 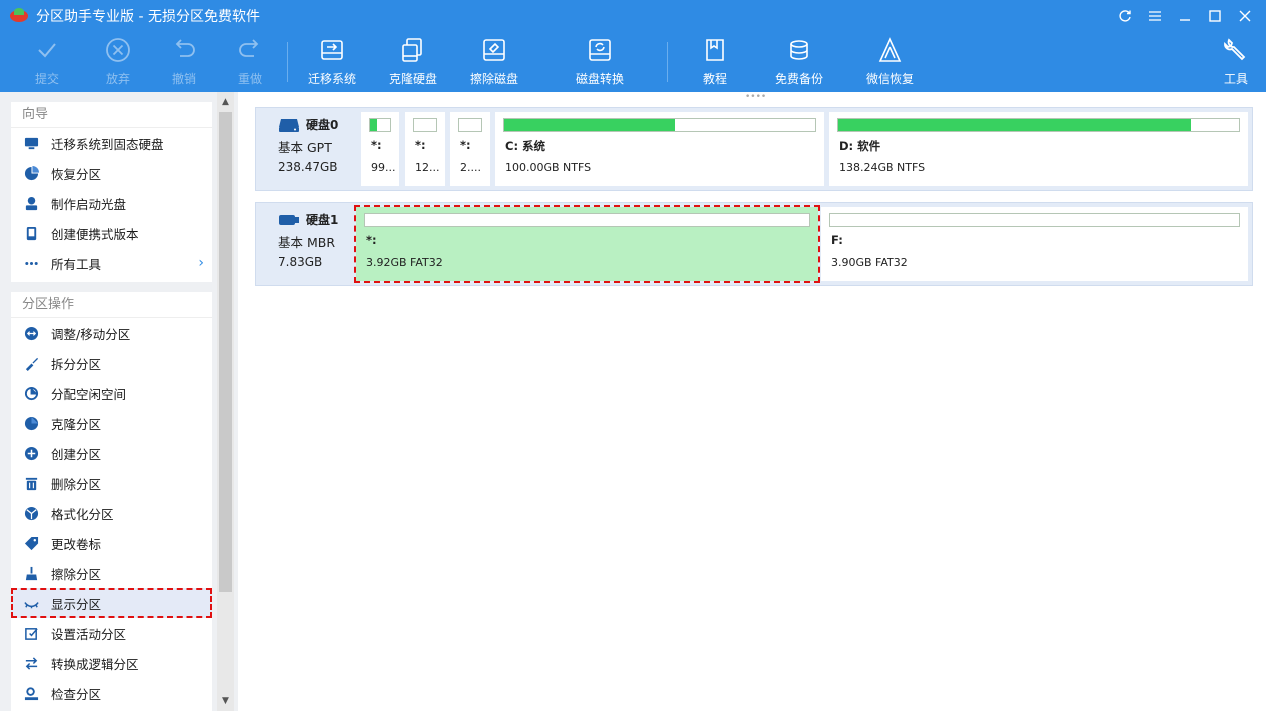 What do you see at coordinates (600, 63) in the screenshot?
I see `convert-disk-button: 磁盘转换` at bounding box center [600, 63].